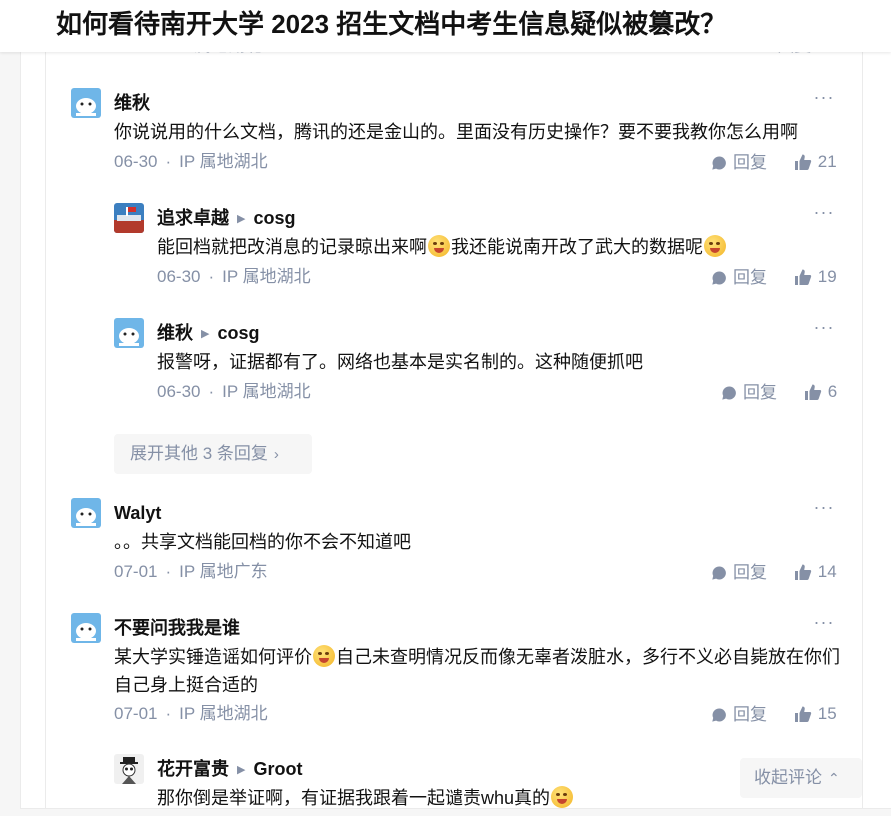  What do you see at coordinates (45, 408) in the screenshot?
I see `thread-divider` at bounding box center [45, 408].